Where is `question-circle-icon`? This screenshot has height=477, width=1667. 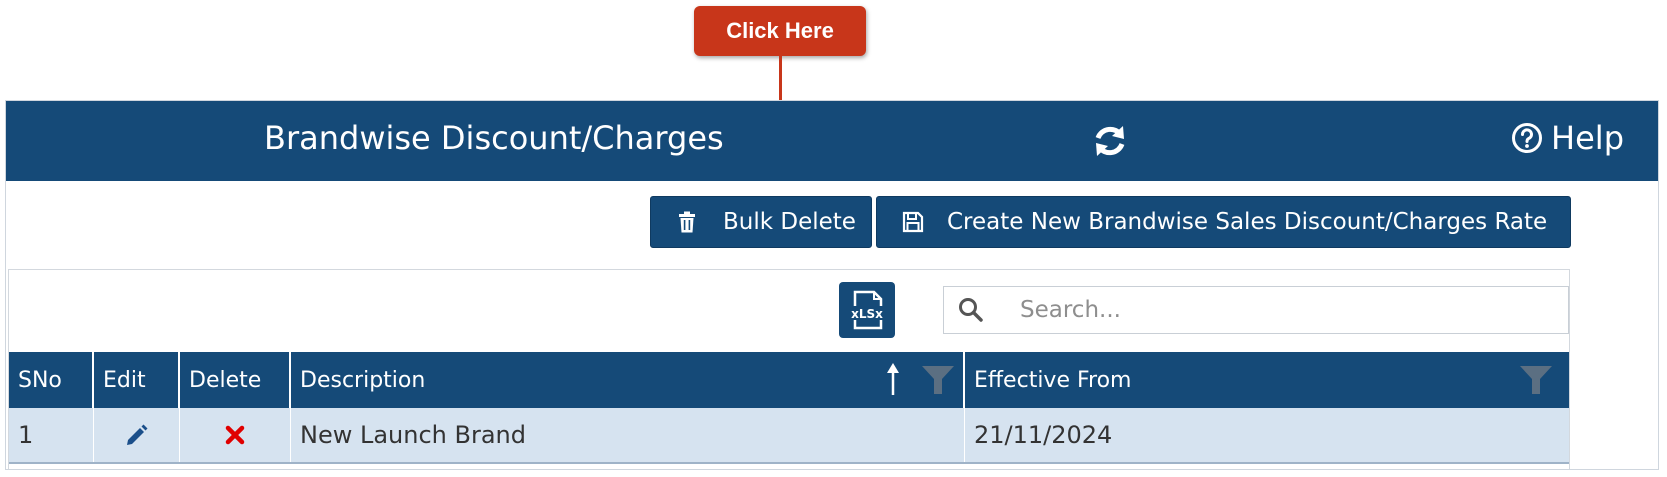
question-circle-icon is located at coordinates (1527, 138).